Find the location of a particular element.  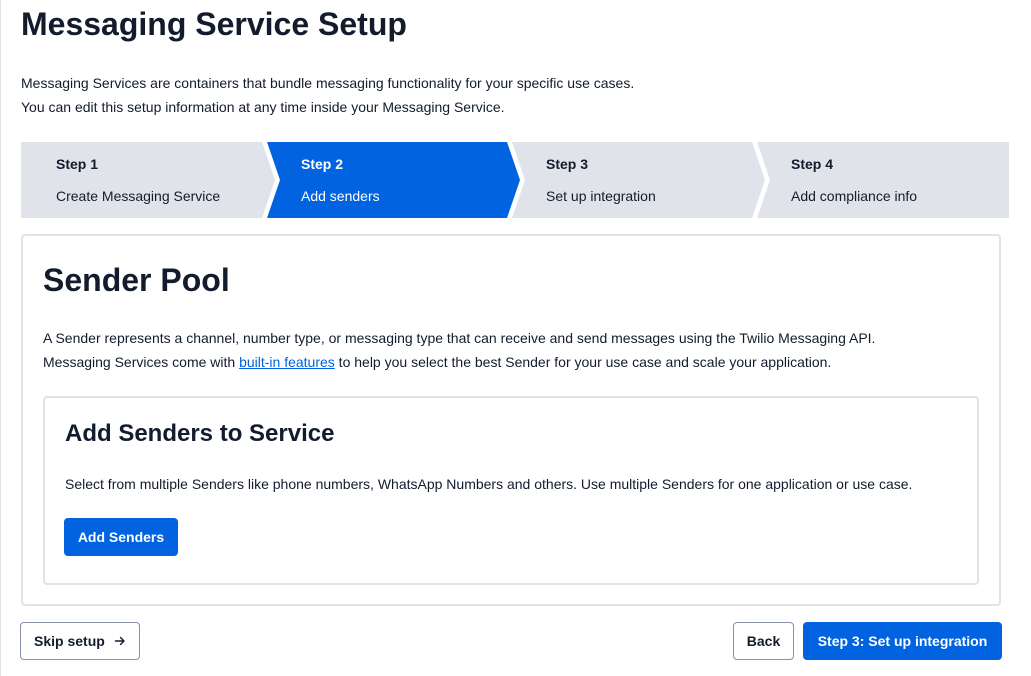

step-4-number: Step 4 is located at coordinates (812, 164).